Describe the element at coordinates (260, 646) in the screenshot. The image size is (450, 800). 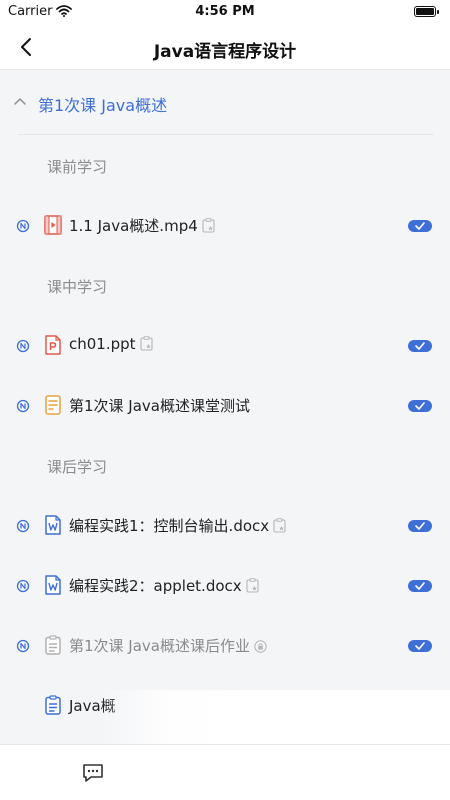
I see `lock-icon` at that location.